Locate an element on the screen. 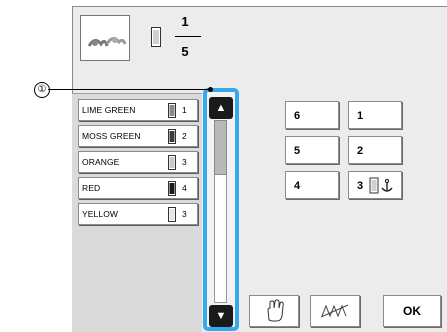 Image resolution: width=447 pixels, height=332 pixels. scroll-down-button: ▼ is located at coordinates (221, 316).